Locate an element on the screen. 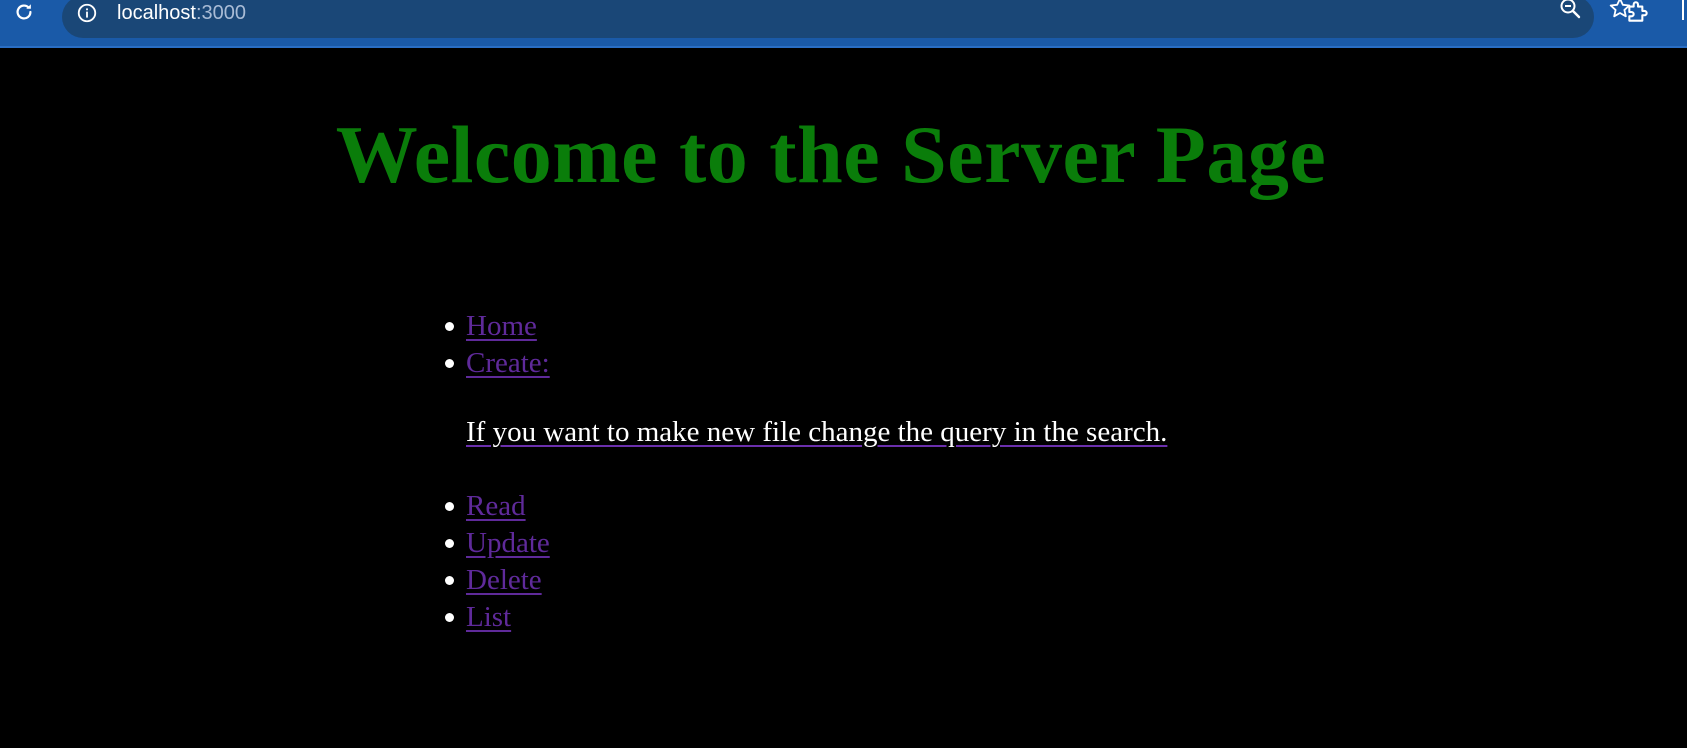  nav-item-read: Read is located at coordinates (497, 506).